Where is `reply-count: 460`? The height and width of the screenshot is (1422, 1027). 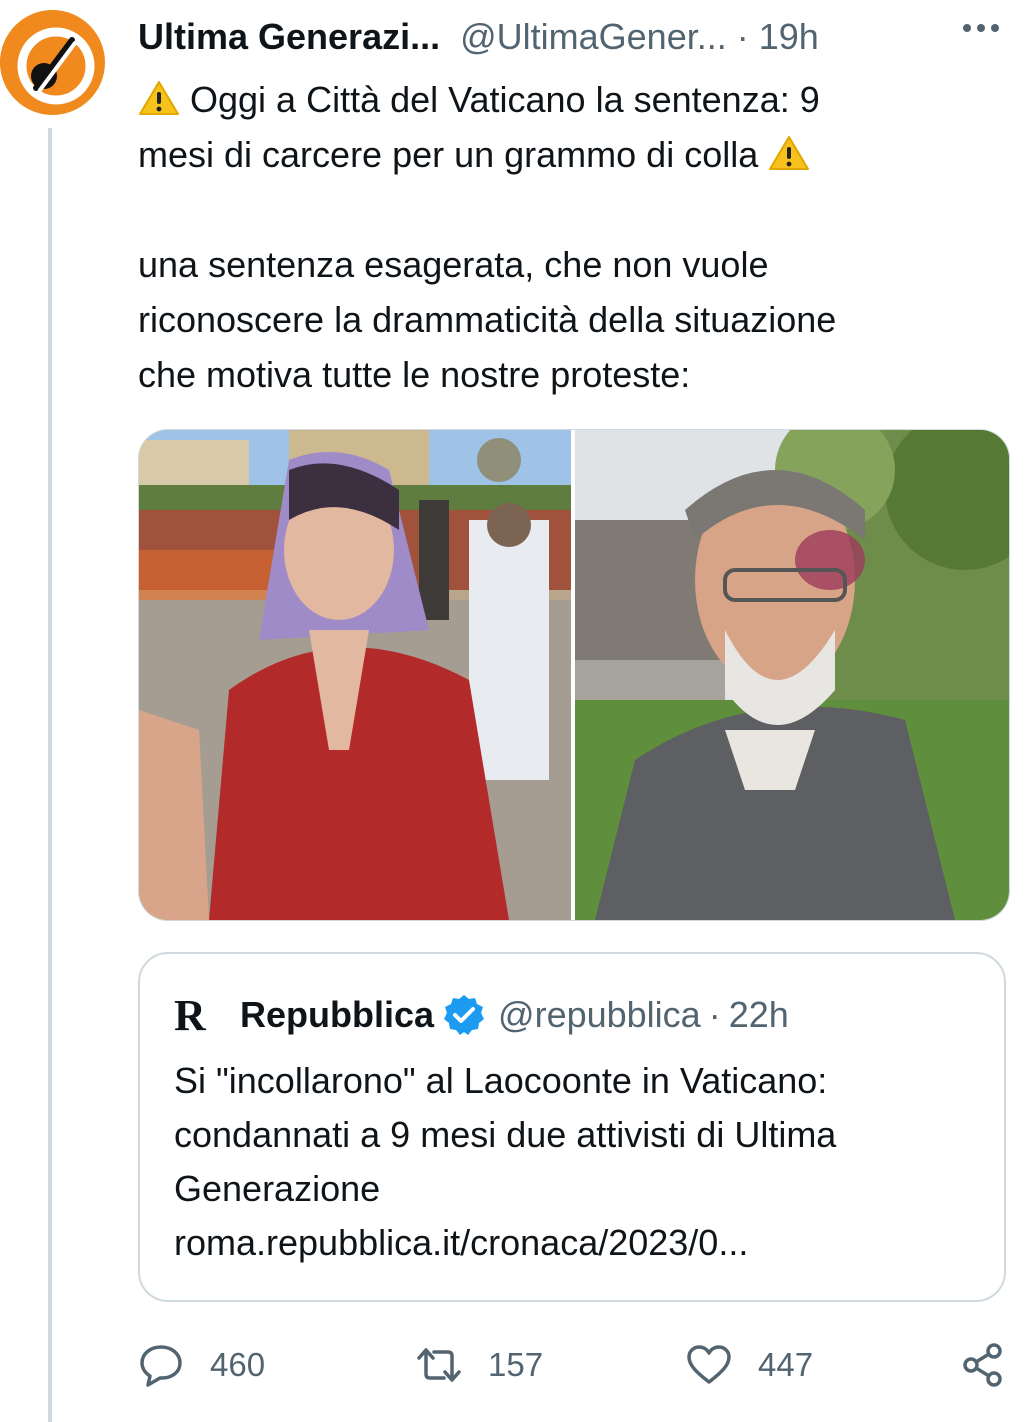
reply-count: 460 is located at coordinates (238, 1364).